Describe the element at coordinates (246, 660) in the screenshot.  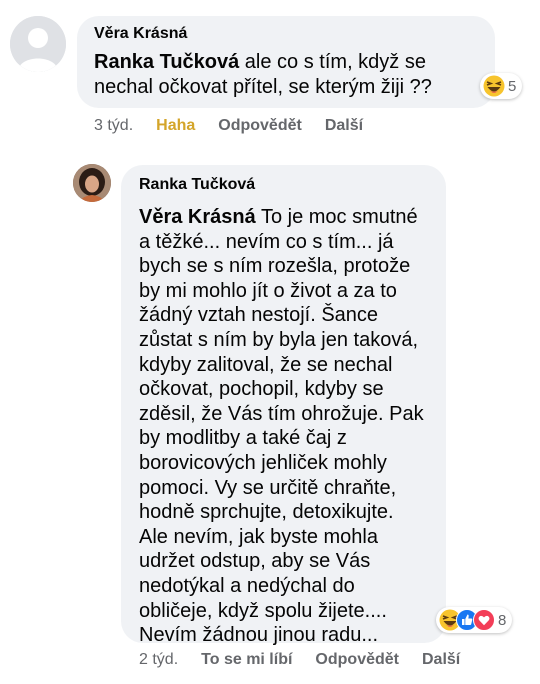
I see `like-button: To se mi líbí` at that location.